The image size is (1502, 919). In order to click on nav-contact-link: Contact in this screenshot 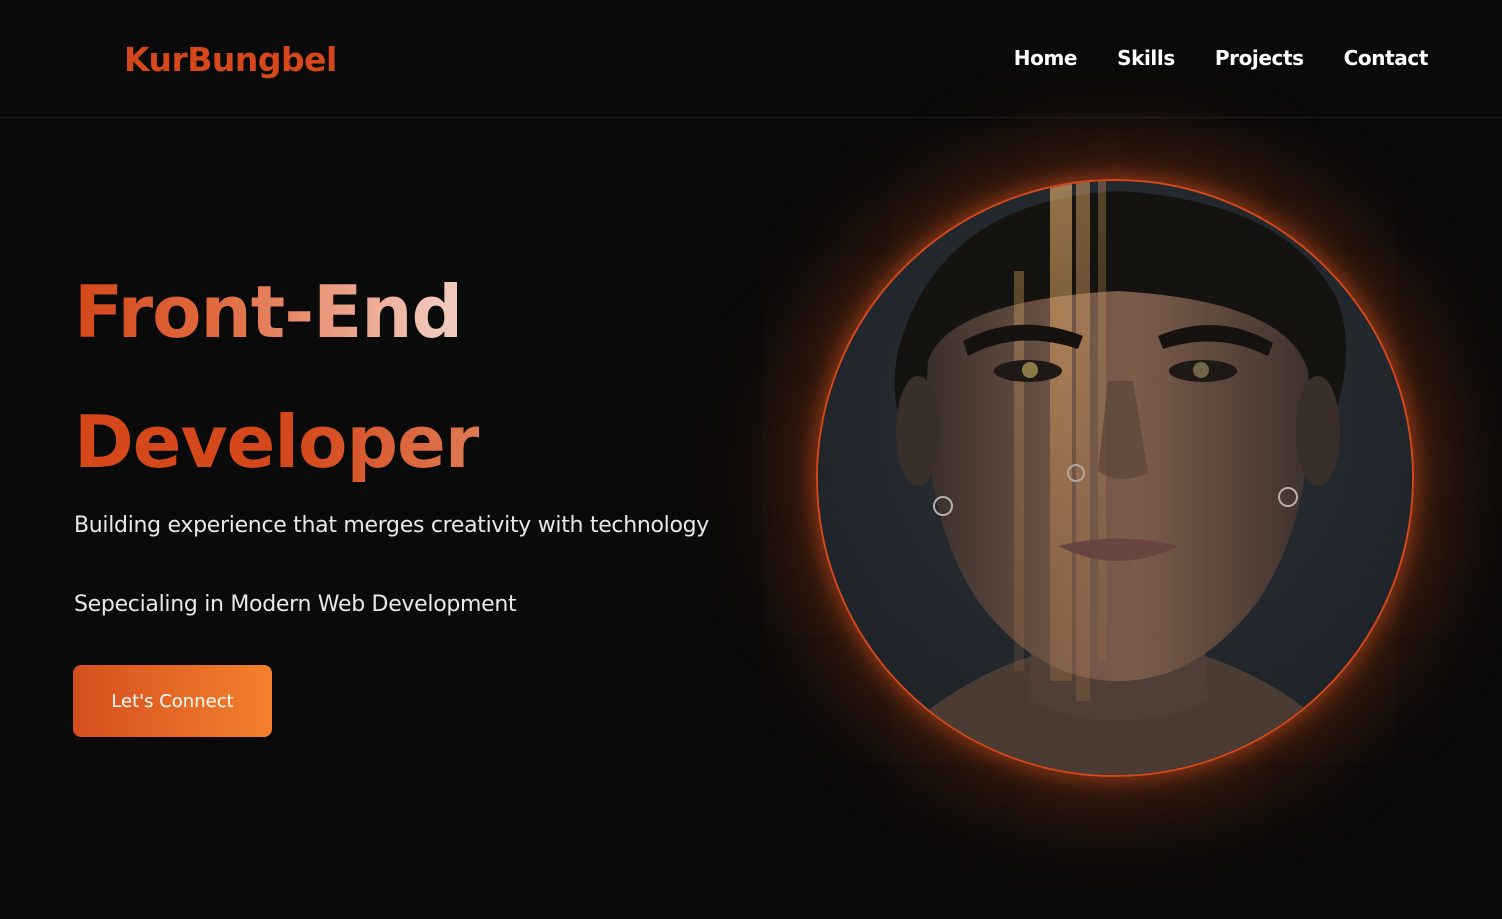, I will do `click(1386, 58)`.